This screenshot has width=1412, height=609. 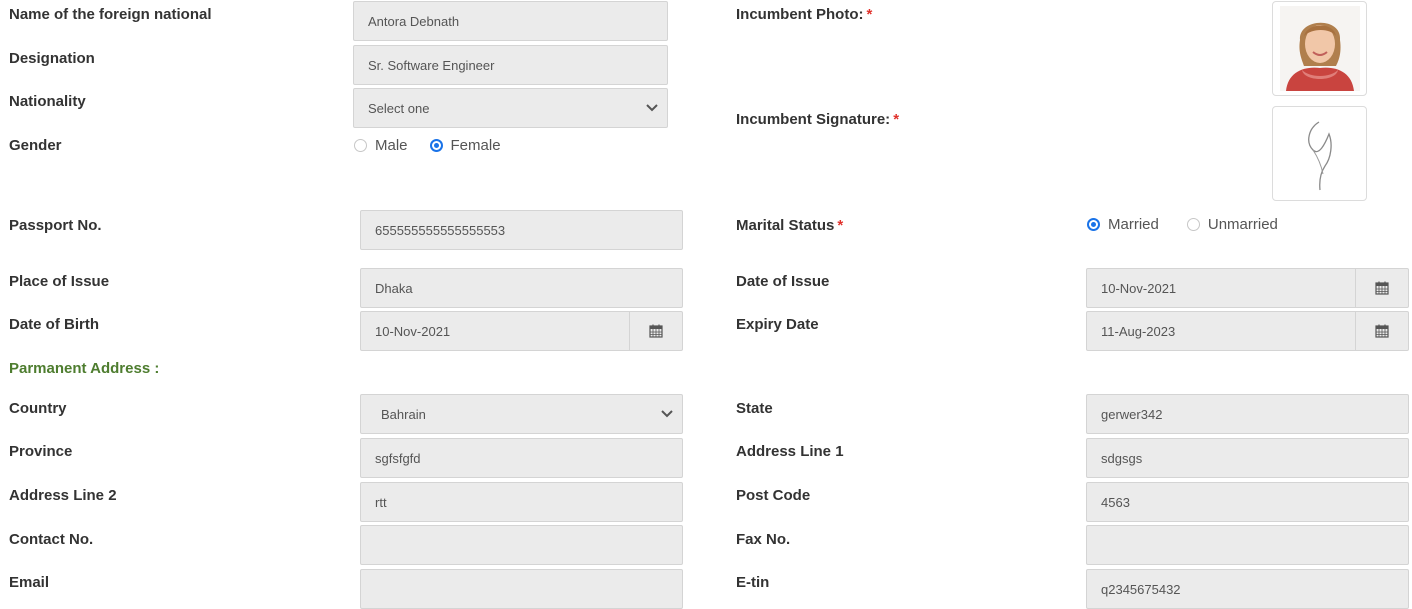 I want to click on nationality-select: Select one, so click(x=510, y=108).